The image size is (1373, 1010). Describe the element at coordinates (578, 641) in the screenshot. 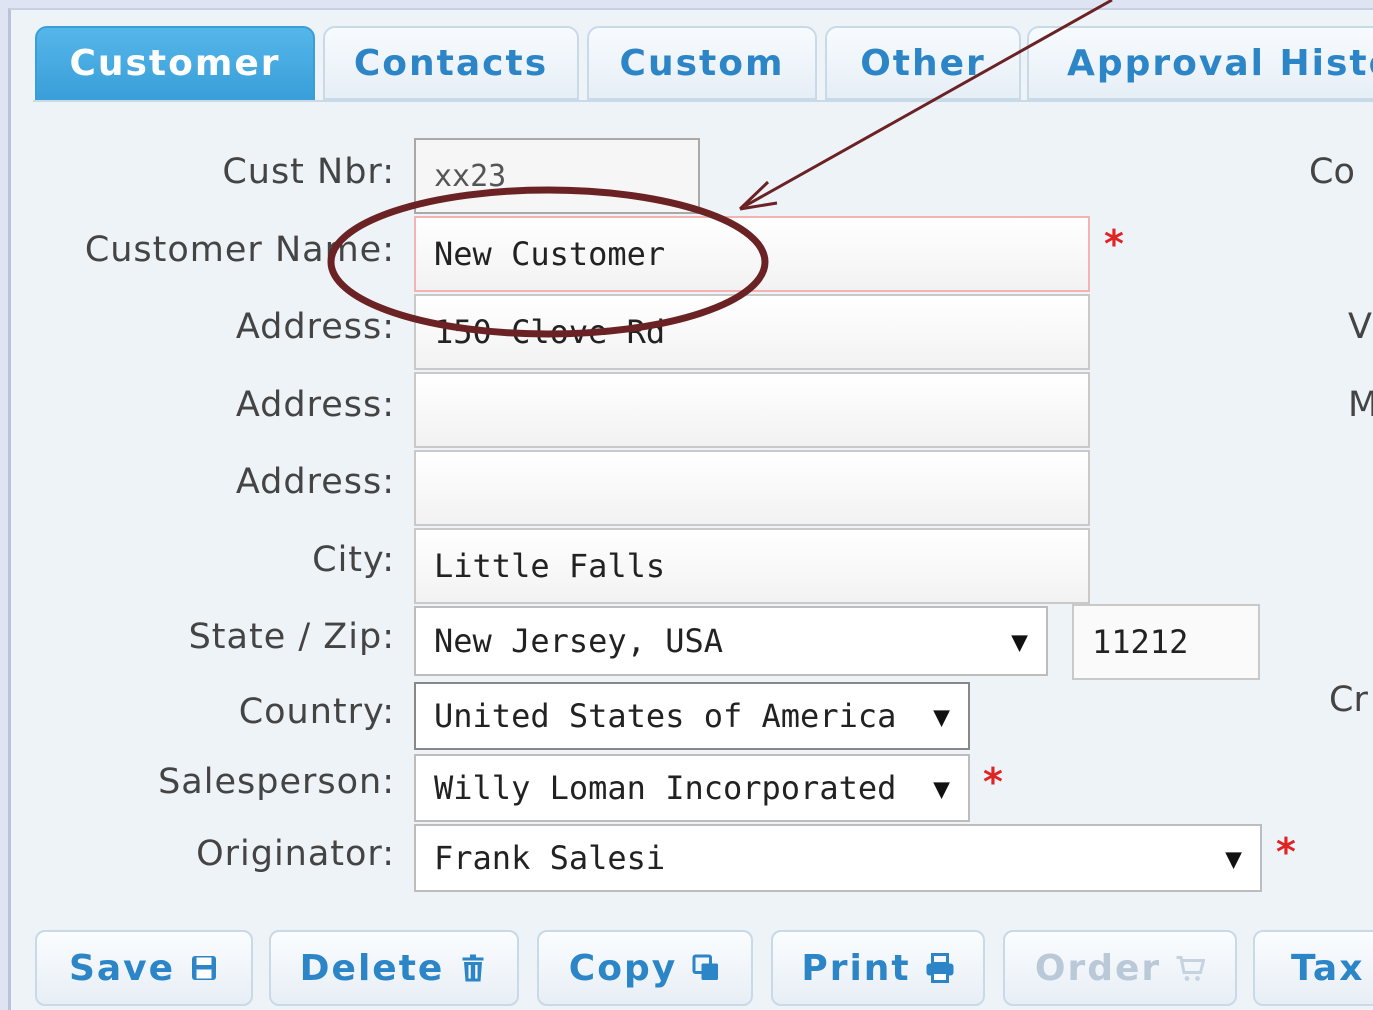

I see `state-select-value: New Jersey, USA` at that location.